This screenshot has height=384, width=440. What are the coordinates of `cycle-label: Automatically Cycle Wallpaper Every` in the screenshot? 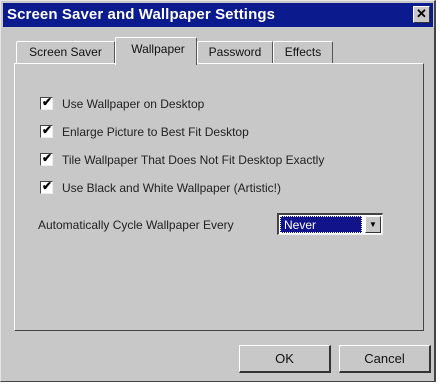 It's located at (136, 225).